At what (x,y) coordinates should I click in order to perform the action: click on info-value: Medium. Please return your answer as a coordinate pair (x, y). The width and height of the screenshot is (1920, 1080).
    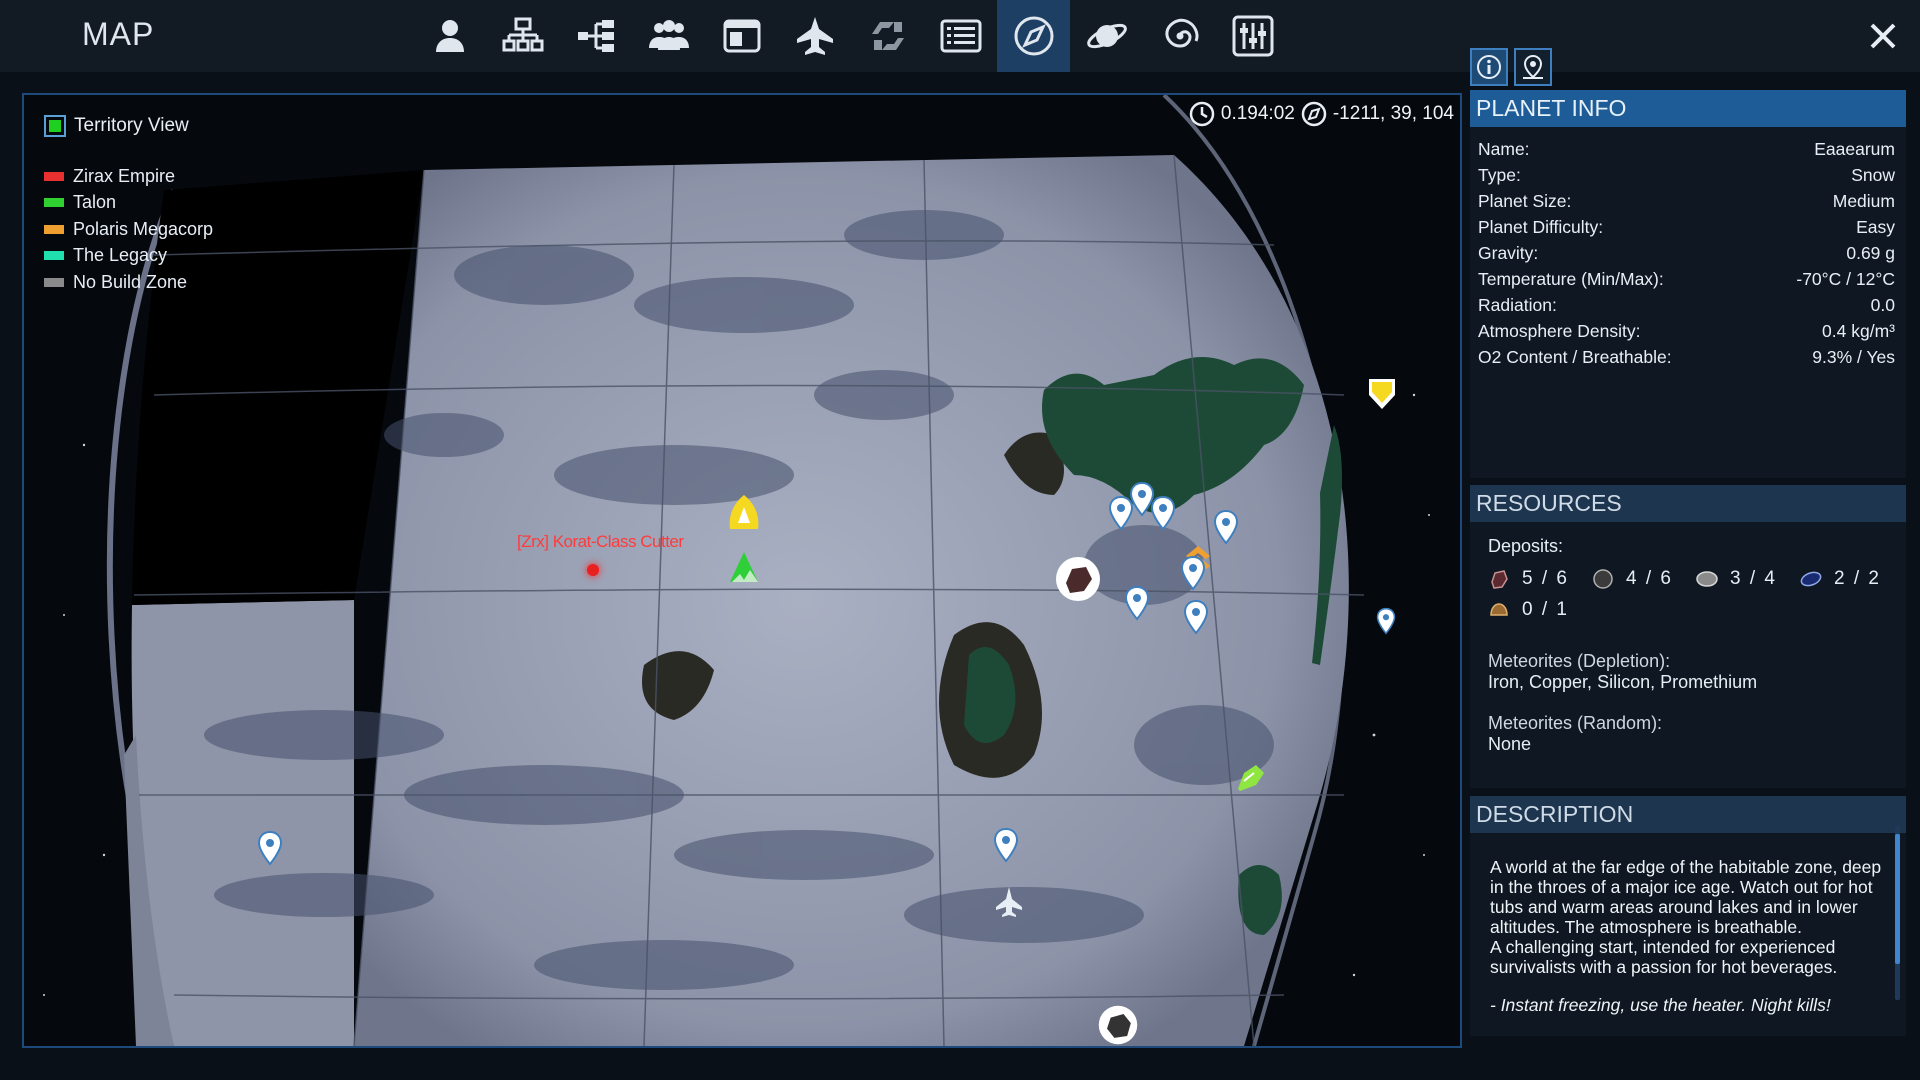
    Looking at the image, I should click on (1863, 200).